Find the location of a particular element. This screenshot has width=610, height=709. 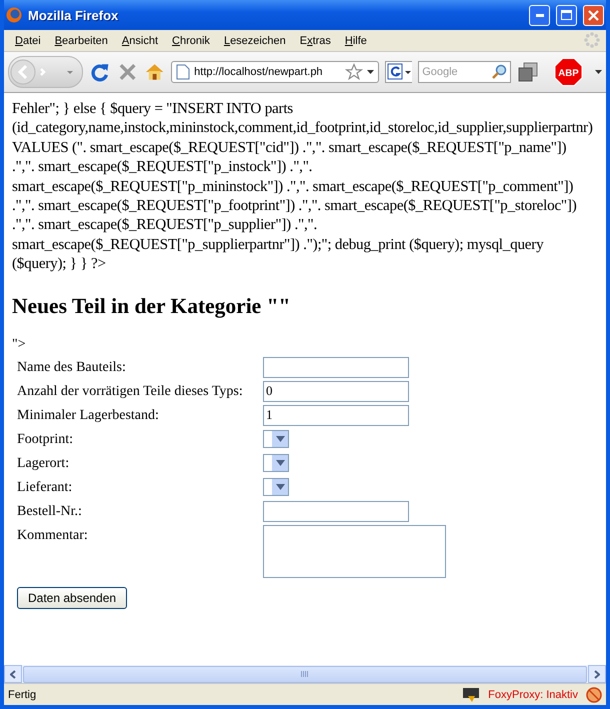

adblock-icon: ABP is located at coordinates (569, 72).